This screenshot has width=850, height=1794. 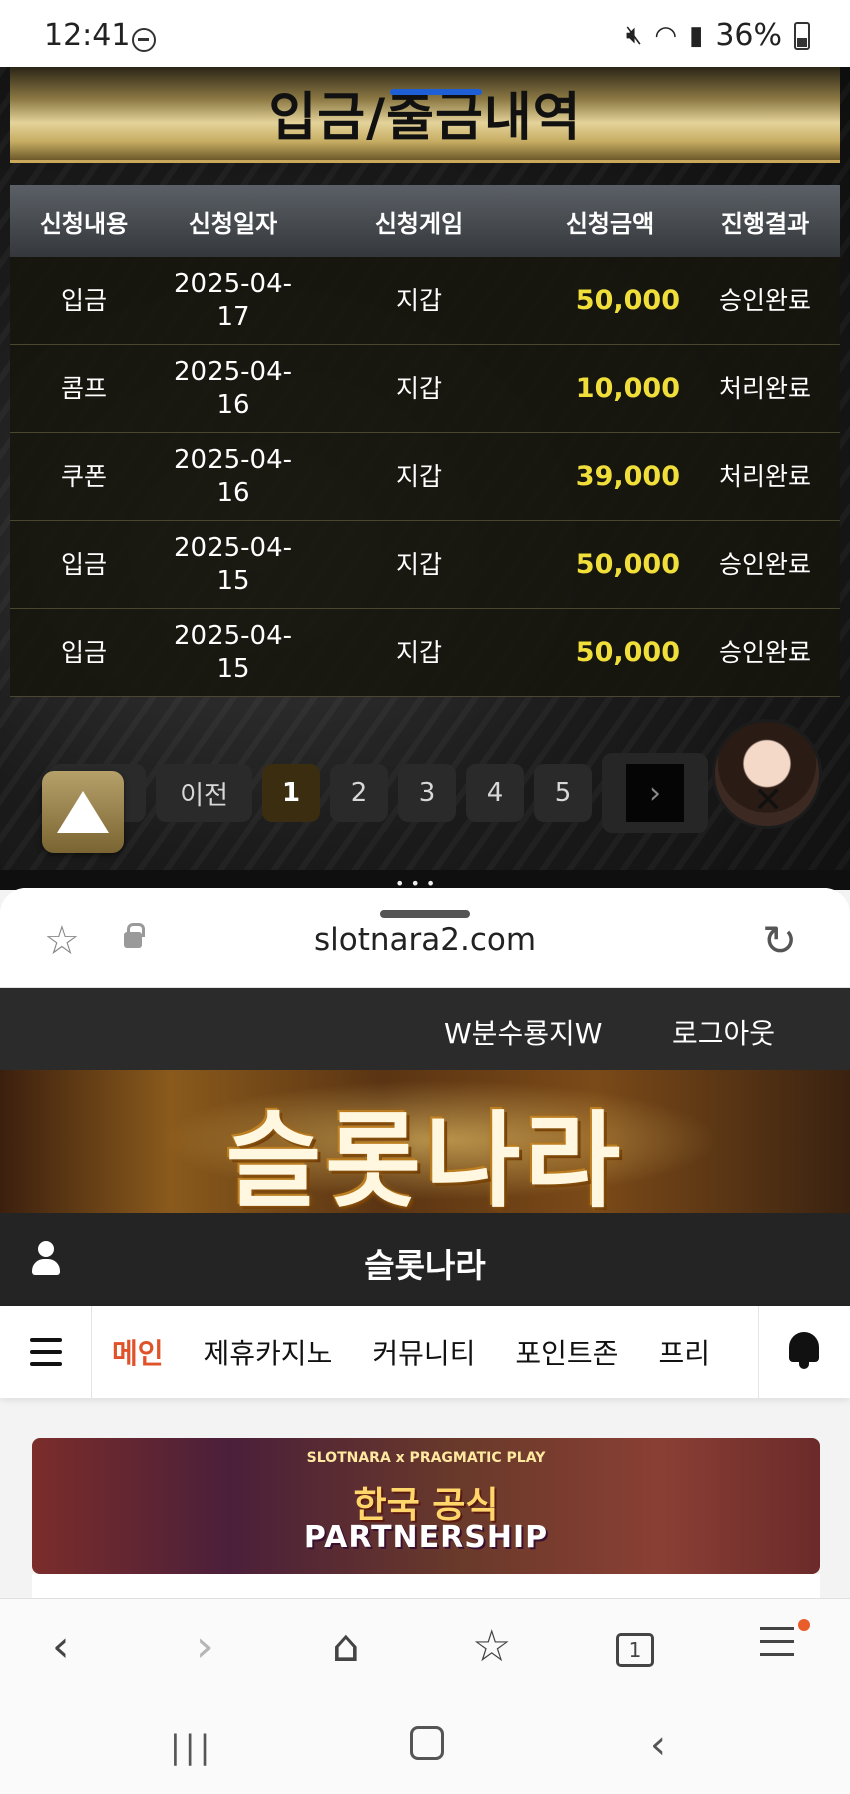 What do you see at coordinates (804, 1625) in the screenshot?
I see `menu-notification-dot` at bounding box center [804, 1625].